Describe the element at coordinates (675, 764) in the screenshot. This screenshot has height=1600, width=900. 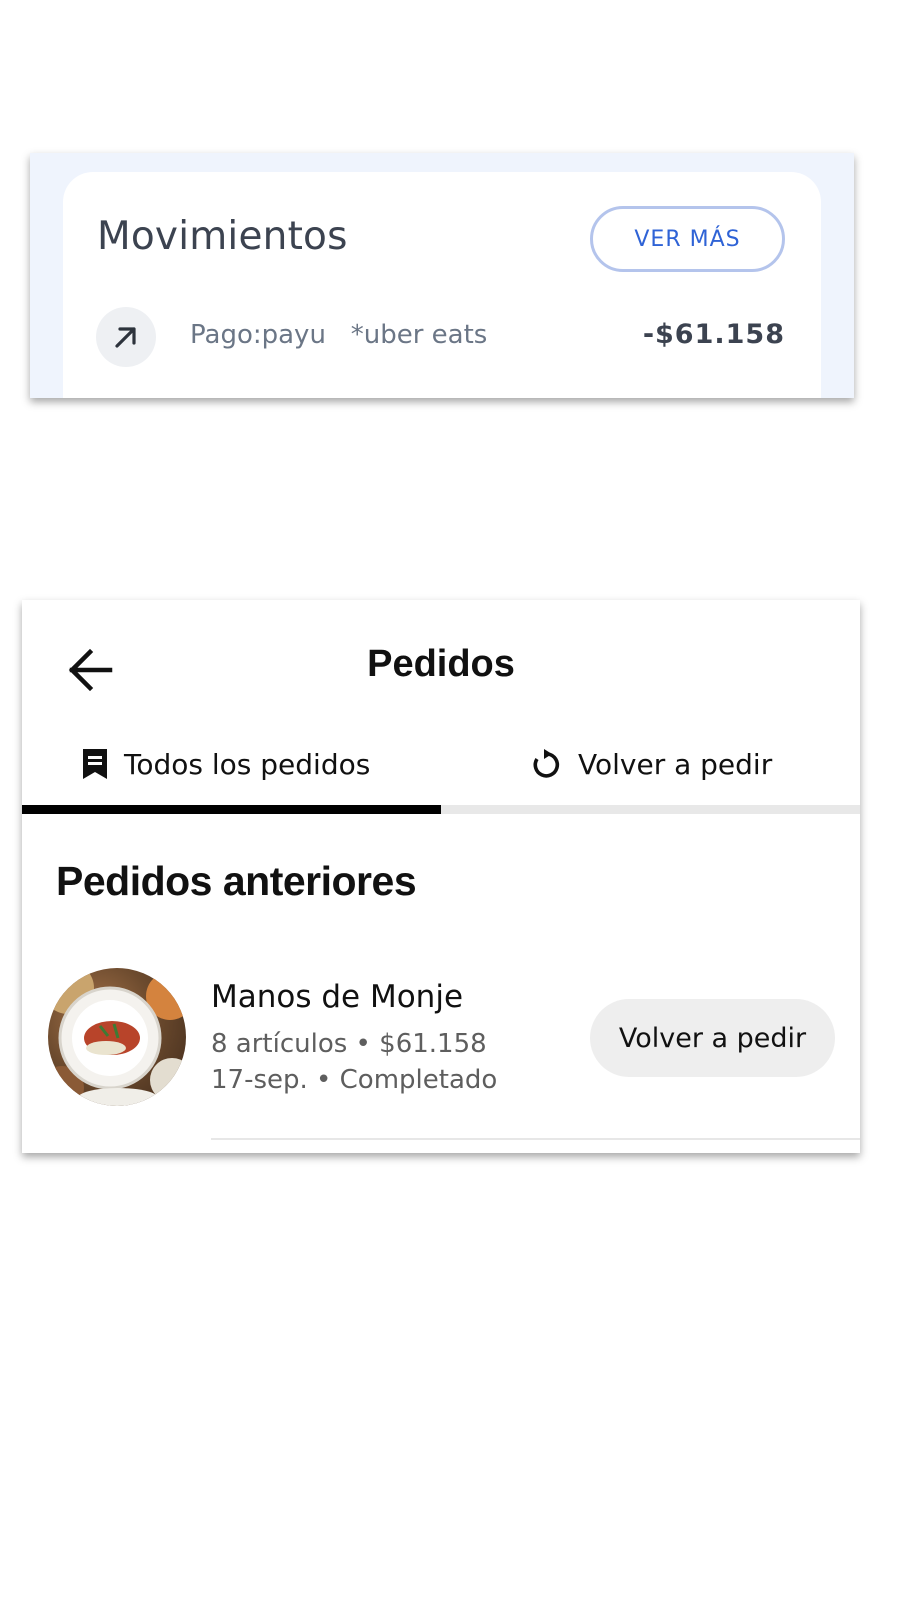
I see `tab-label: Volver a pedir` at that location.